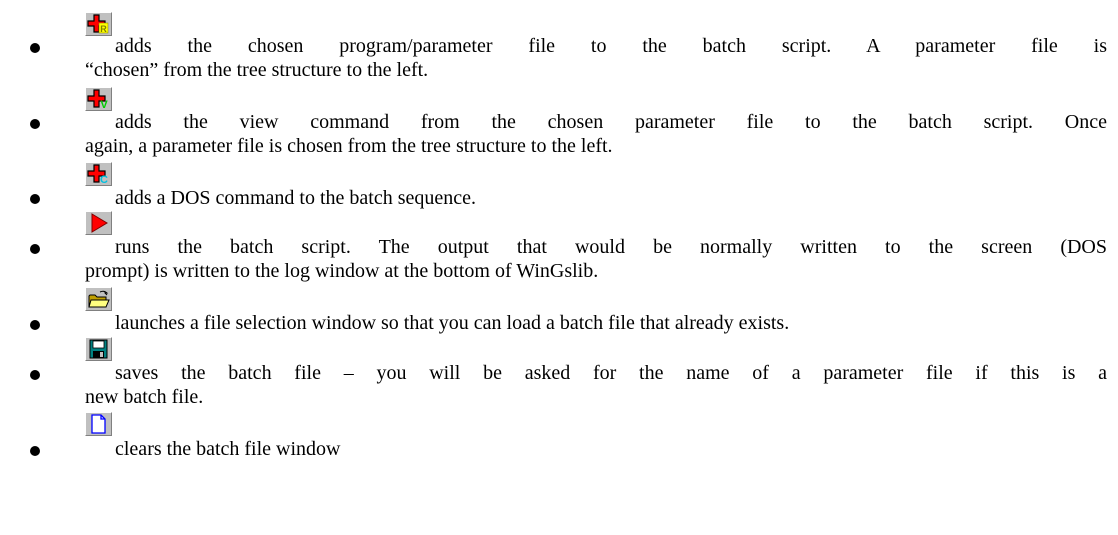 This screenshot has height=535, width=1118. I want to click on svg-text: R, so click(103, 29).